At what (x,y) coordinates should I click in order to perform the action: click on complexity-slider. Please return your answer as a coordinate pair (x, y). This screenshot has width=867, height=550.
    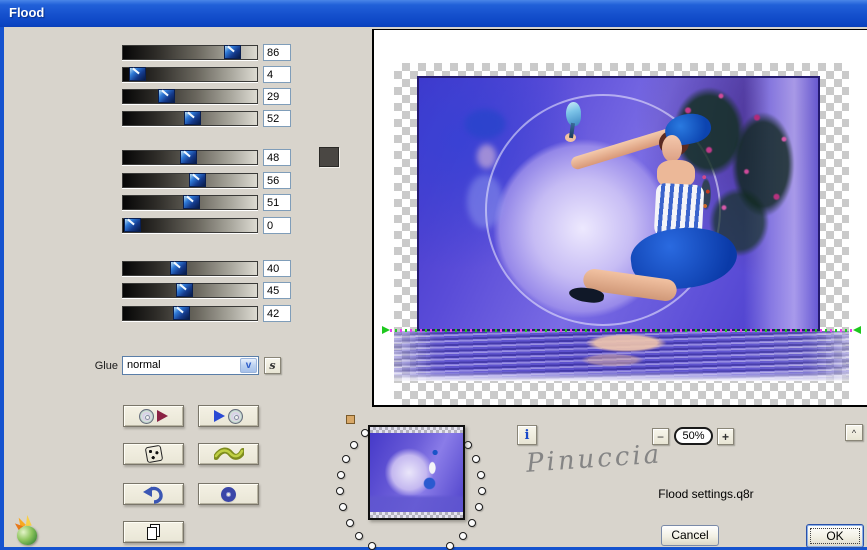
    Looking at the image, I should click on (190, 180).